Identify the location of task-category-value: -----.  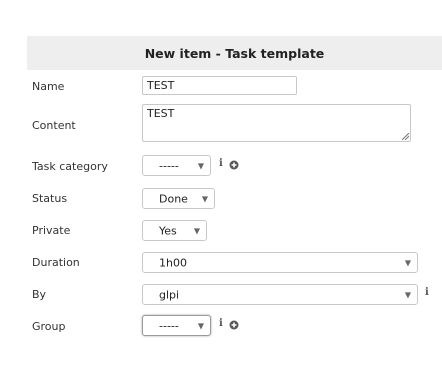
(169, 165).